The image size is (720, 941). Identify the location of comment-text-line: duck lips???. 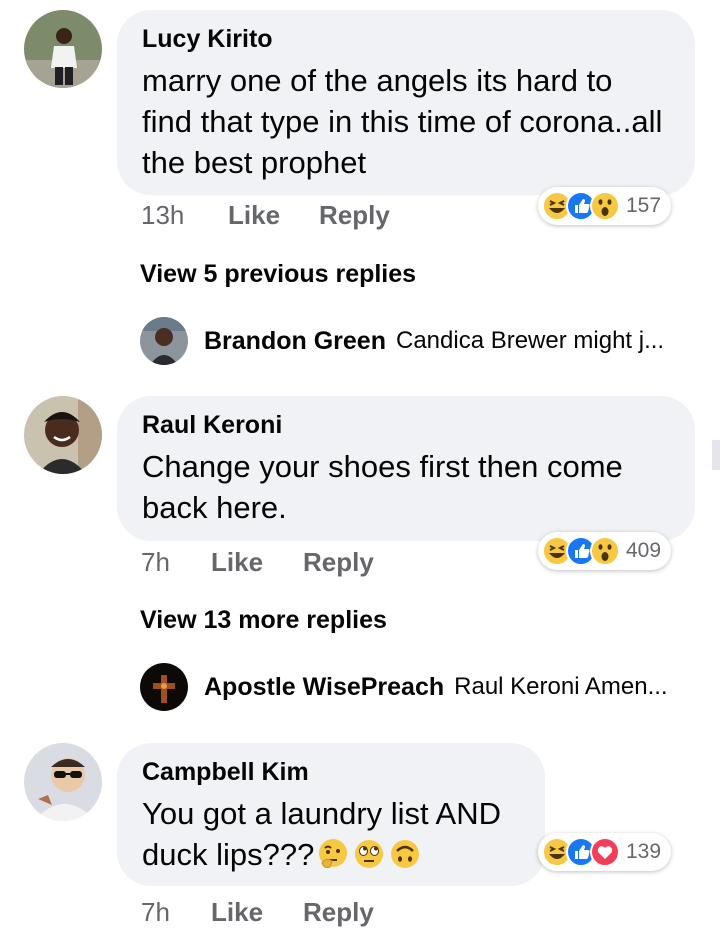
(330, 854).